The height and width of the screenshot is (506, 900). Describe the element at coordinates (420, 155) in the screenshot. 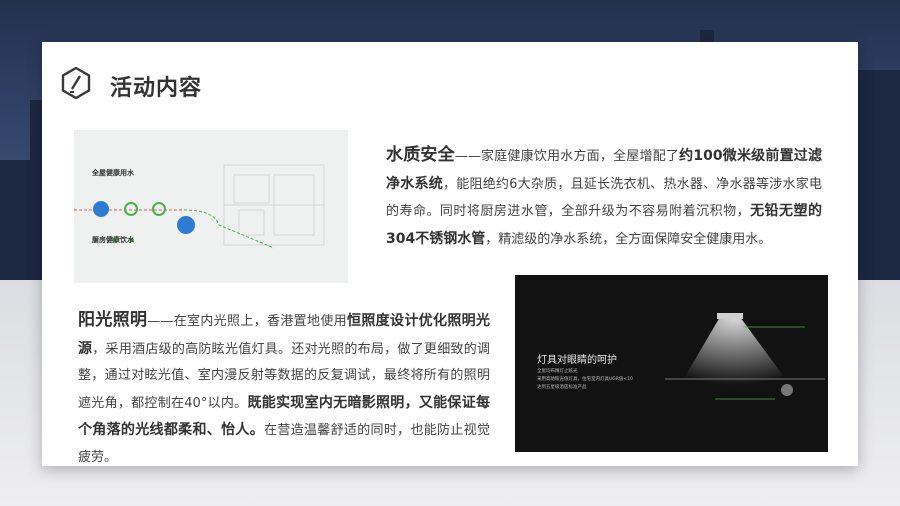

I see `water-quality-heading: 水质安全` at that location.